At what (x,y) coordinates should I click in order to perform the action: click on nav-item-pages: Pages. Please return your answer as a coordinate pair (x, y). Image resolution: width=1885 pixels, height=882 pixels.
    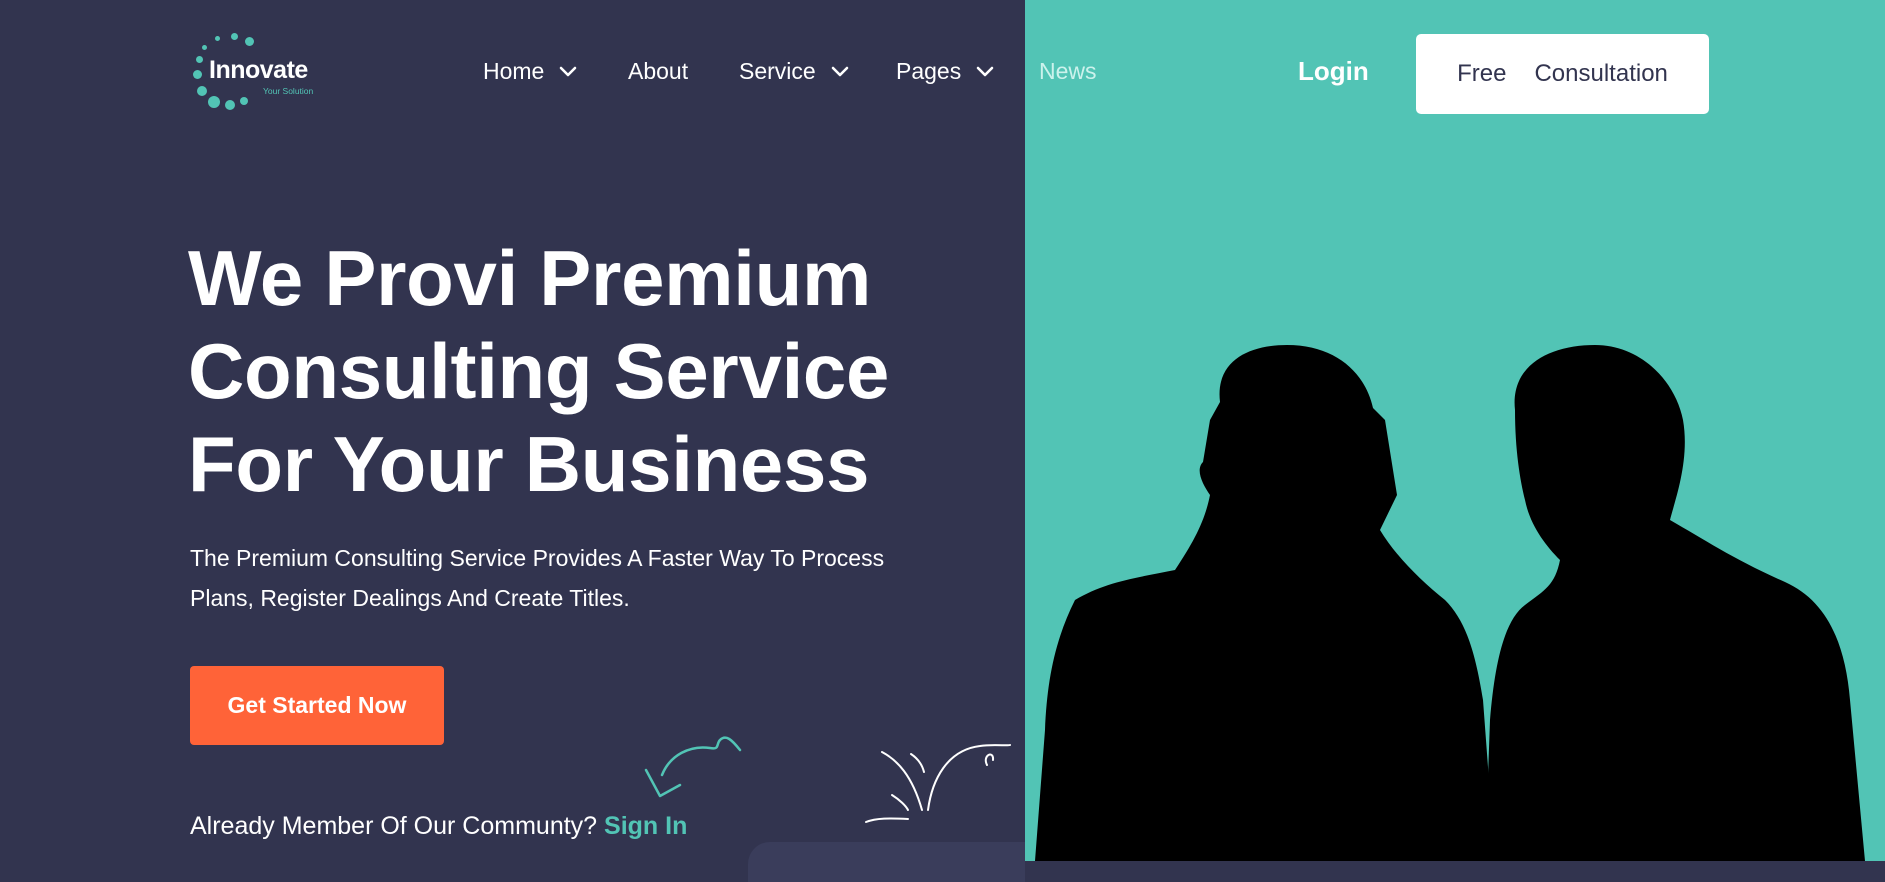
    Looking at the image, I should click on (945, 71).